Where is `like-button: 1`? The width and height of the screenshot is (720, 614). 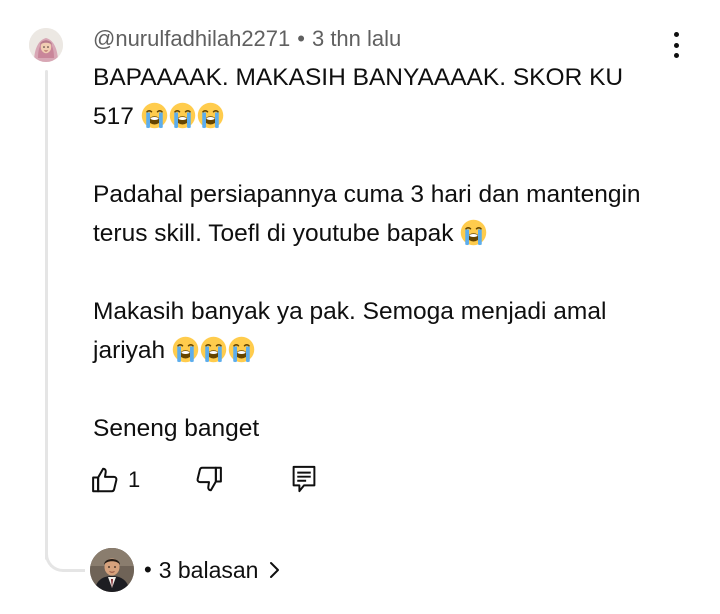 like-button: 1 is located at coordinates (115, 480).